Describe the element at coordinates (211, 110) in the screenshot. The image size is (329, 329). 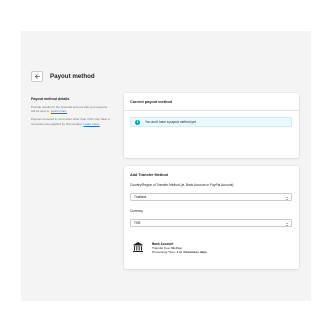
I see `card-divider` at that location.